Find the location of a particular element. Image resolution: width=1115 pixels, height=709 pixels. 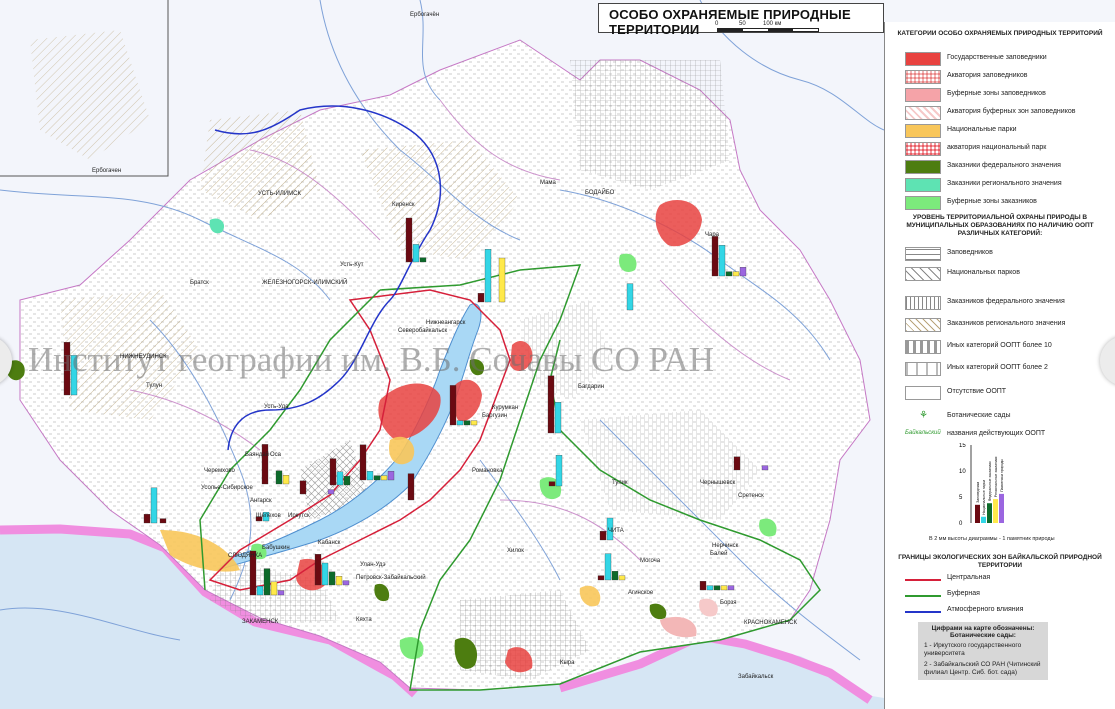

place-label: Улан-Удэ is located at coordinates (373, 565).